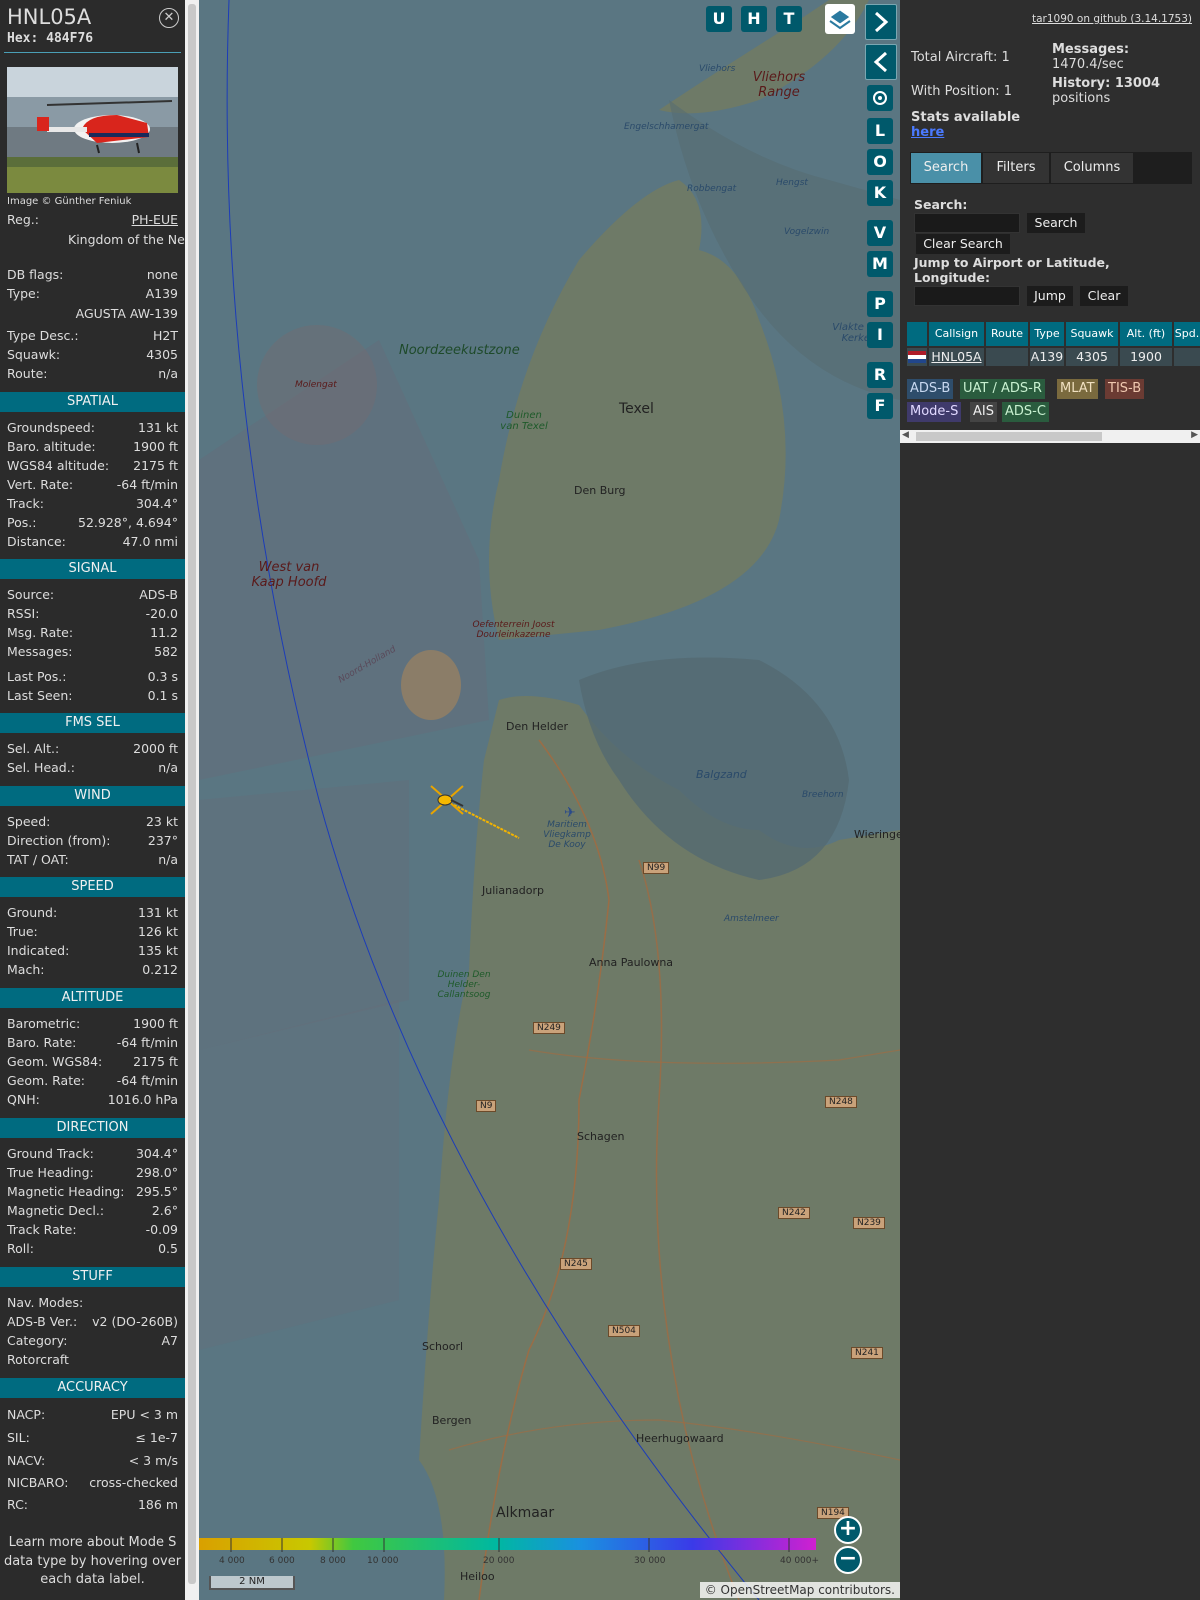 The height and width of the screenshot is (1600, 1200). Describe the element at coordinates (880, 406) in the screenshot. I see `toggle-f-button: F` at that location.